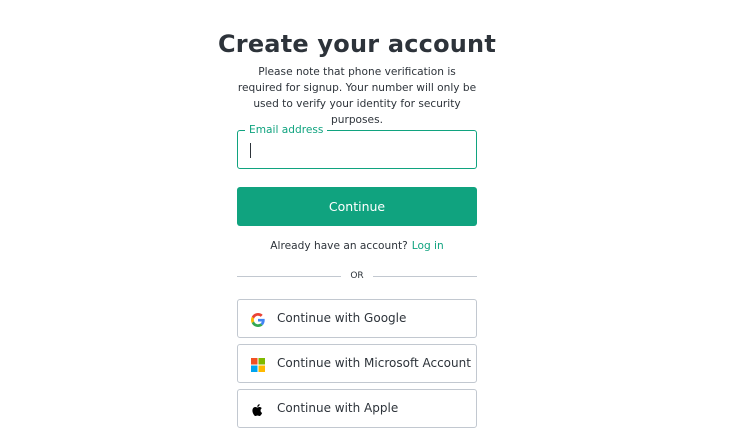 Image resolution: width=732 pixels, height=442 pixels. What do you see at coordinates (428, 246) in the screenshot?
I see `login-link: Log in` at bounding box center [428, 246].